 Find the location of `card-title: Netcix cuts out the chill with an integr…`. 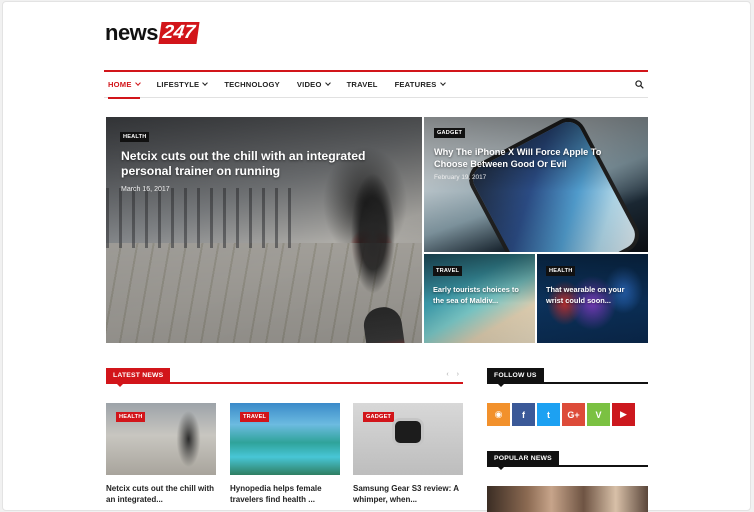

card-title: Netcix cuts out the chill with an integr… is located at coordinates (161, 494).